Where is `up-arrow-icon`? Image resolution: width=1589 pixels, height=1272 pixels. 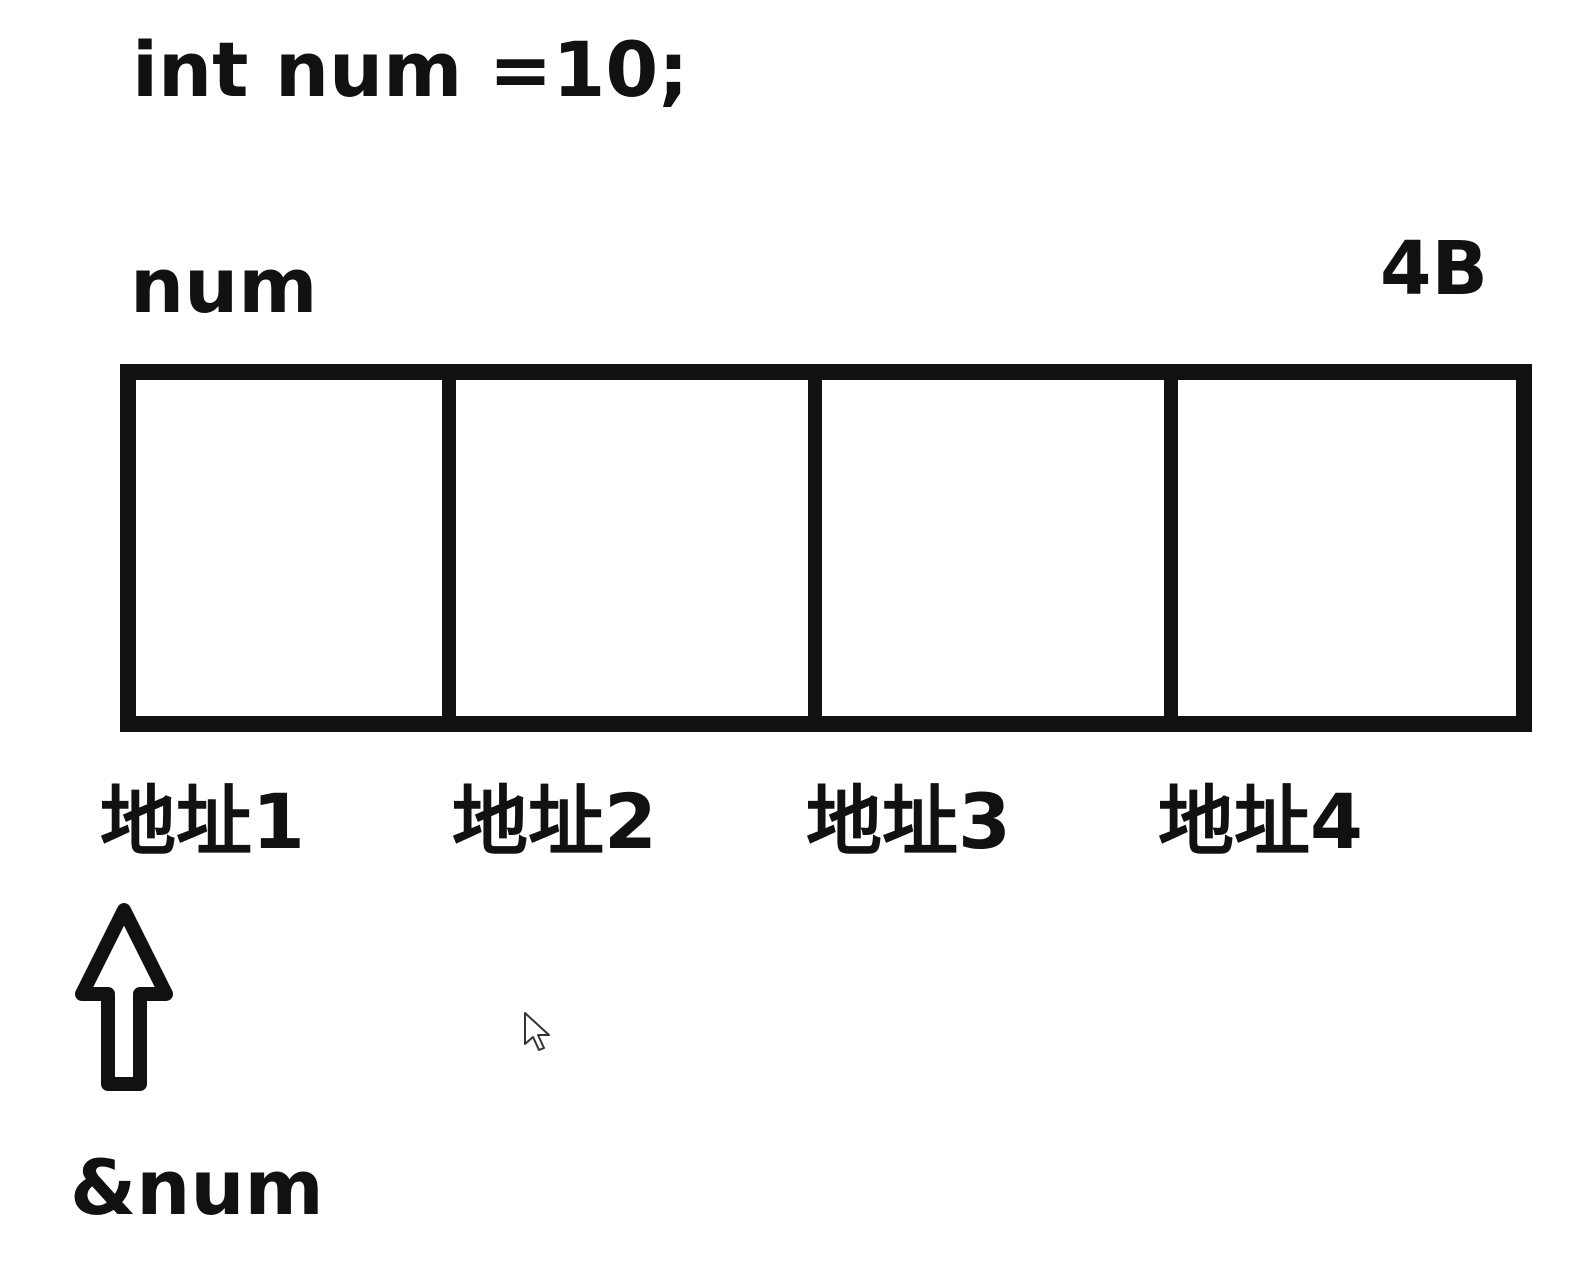 up-arrow-icon is located at coordinates (124, 997).